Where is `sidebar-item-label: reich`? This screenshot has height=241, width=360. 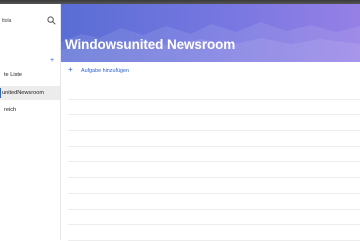 sidebar-item-label: reich is located at coordinates (10, 110).